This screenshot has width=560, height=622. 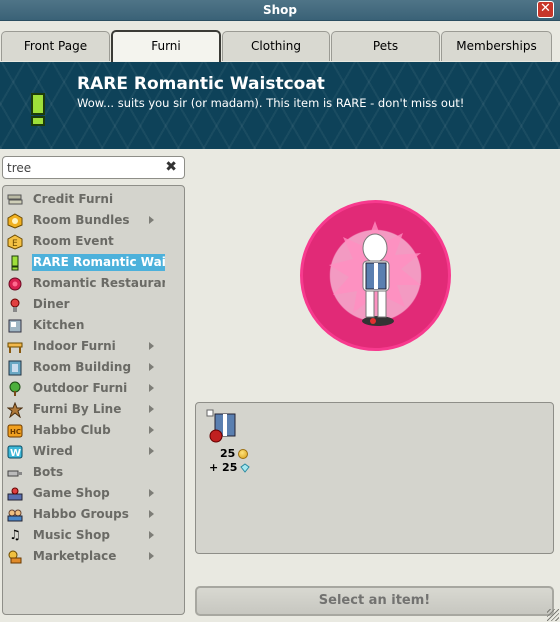 I want to click on svg-text: HC, so click(x=15, y=432).